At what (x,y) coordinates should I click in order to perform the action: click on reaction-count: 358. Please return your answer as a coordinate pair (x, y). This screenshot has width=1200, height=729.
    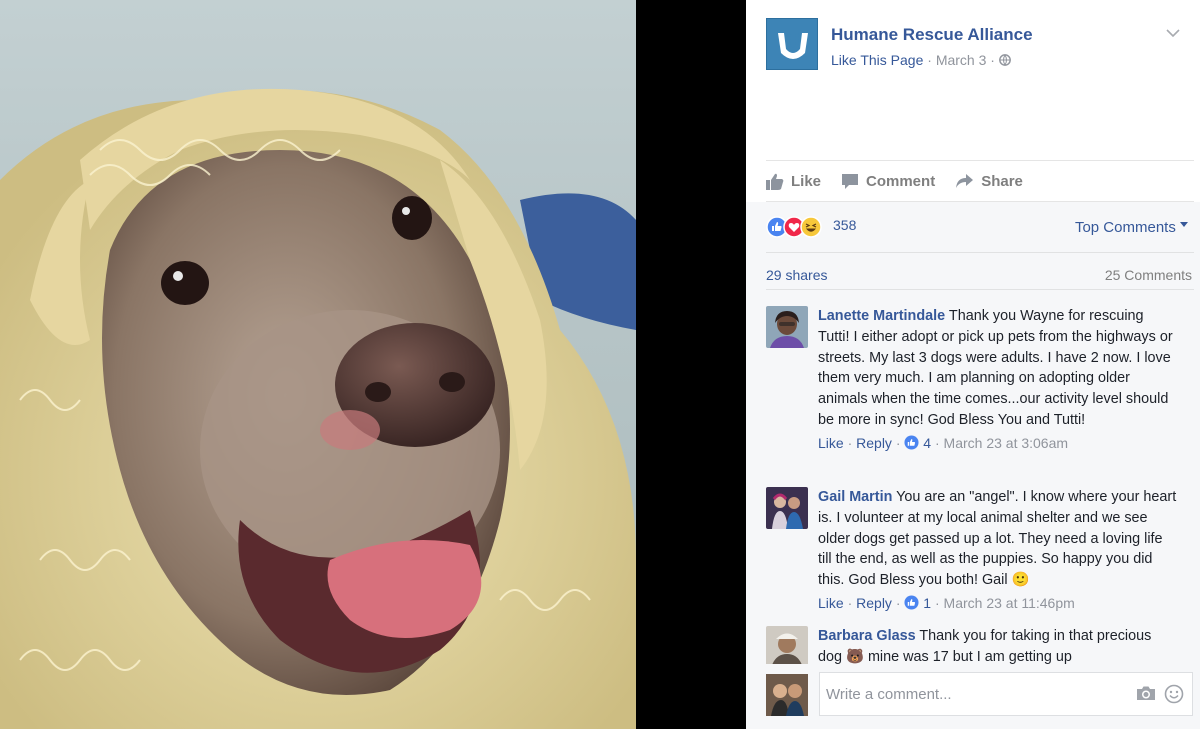
    Looking at the image, I should click on (844, 225).